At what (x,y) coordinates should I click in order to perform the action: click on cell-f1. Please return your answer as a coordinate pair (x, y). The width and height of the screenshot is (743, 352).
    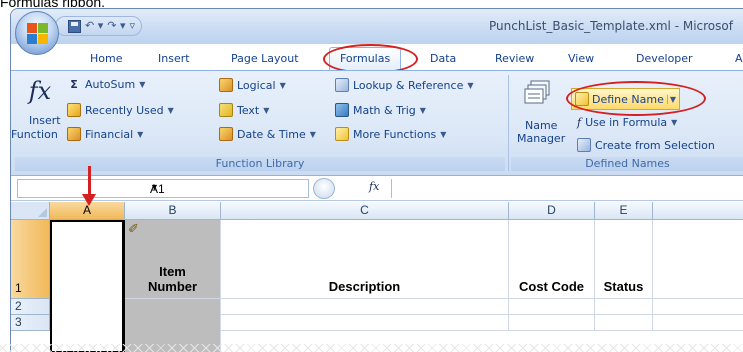
    Looking at the image, I should click on (698, 259).